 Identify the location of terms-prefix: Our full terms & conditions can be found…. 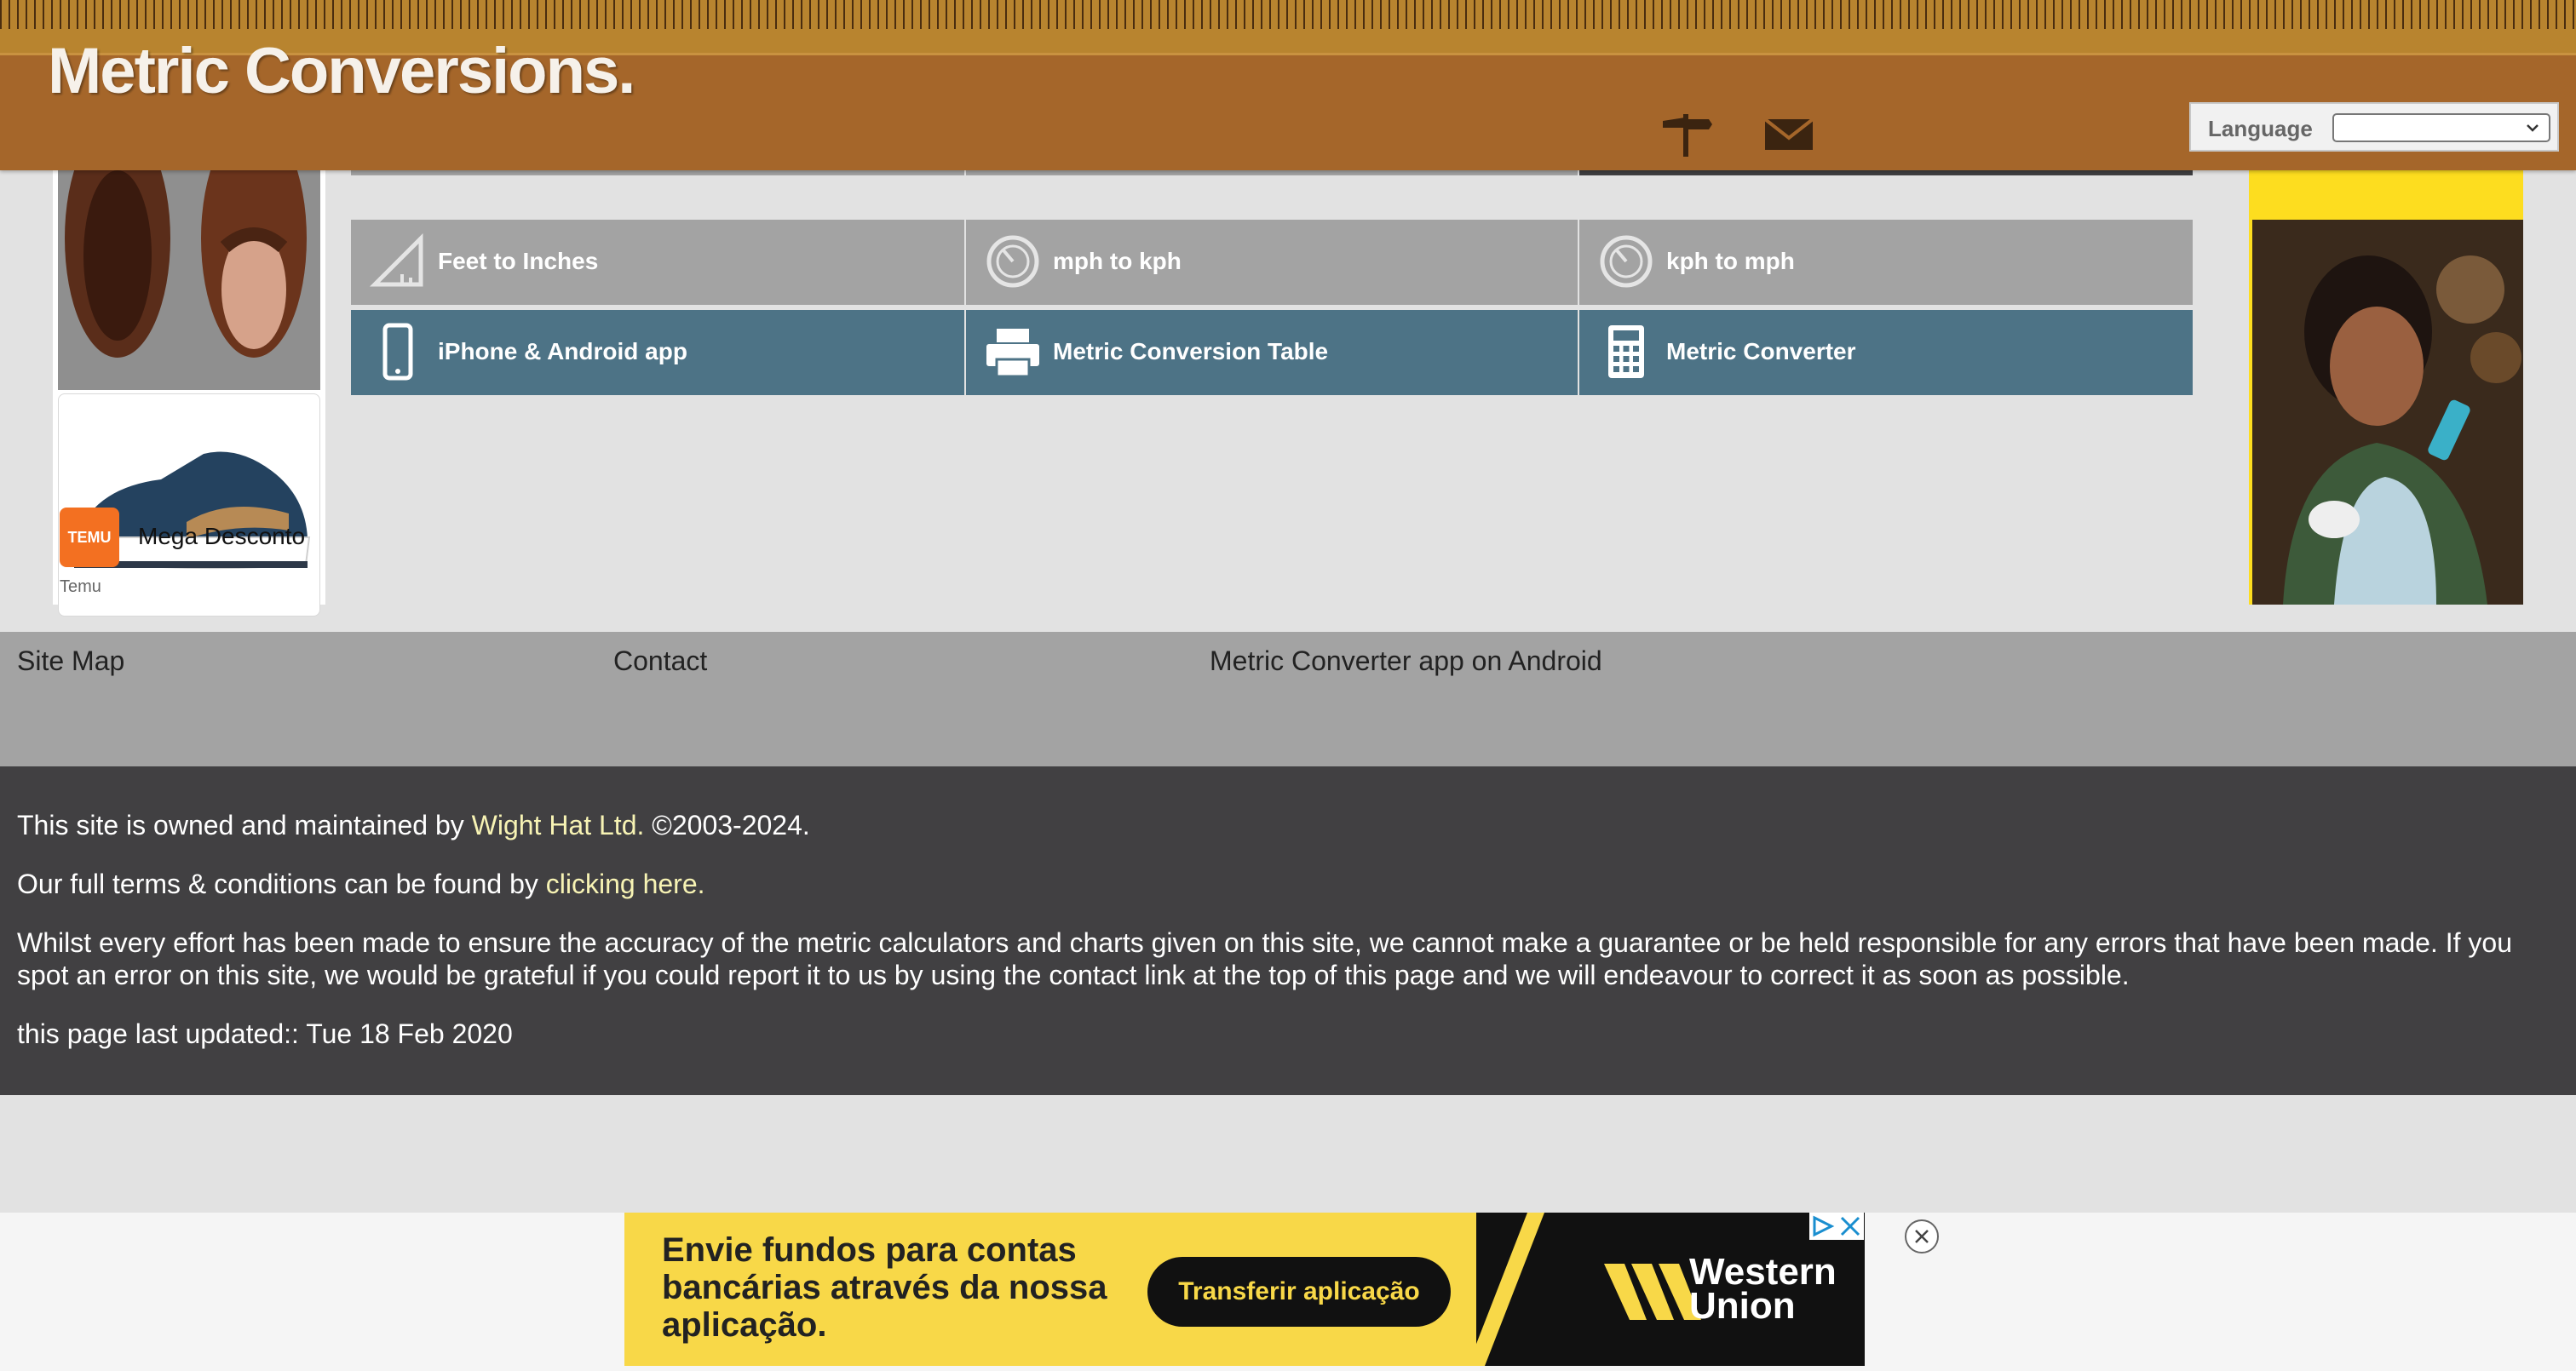
(281, 884).